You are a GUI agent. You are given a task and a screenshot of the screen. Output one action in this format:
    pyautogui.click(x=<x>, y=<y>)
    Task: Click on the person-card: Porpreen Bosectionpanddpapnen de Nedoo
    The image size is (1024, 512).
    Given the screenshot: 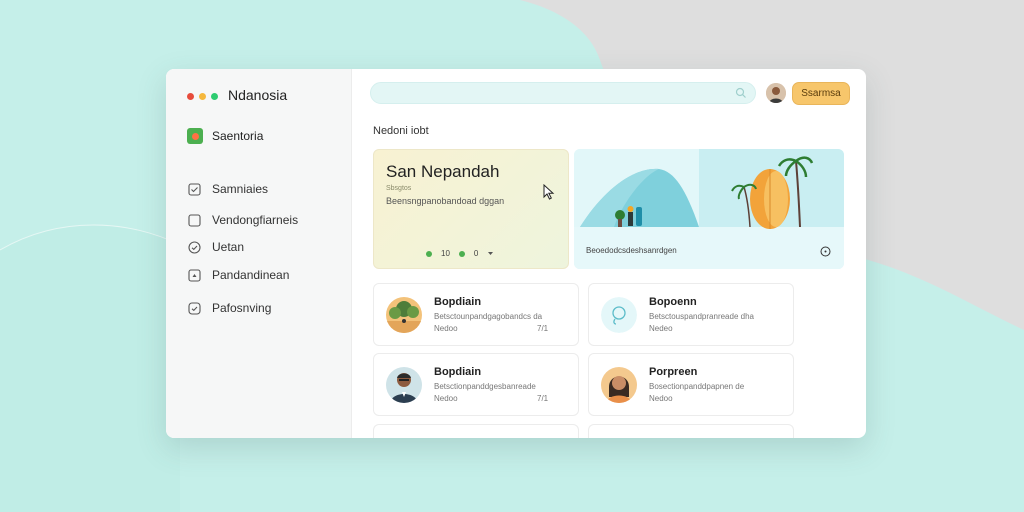 What is the action you would take?
    pyautogui.click(x=691, y=384)
    